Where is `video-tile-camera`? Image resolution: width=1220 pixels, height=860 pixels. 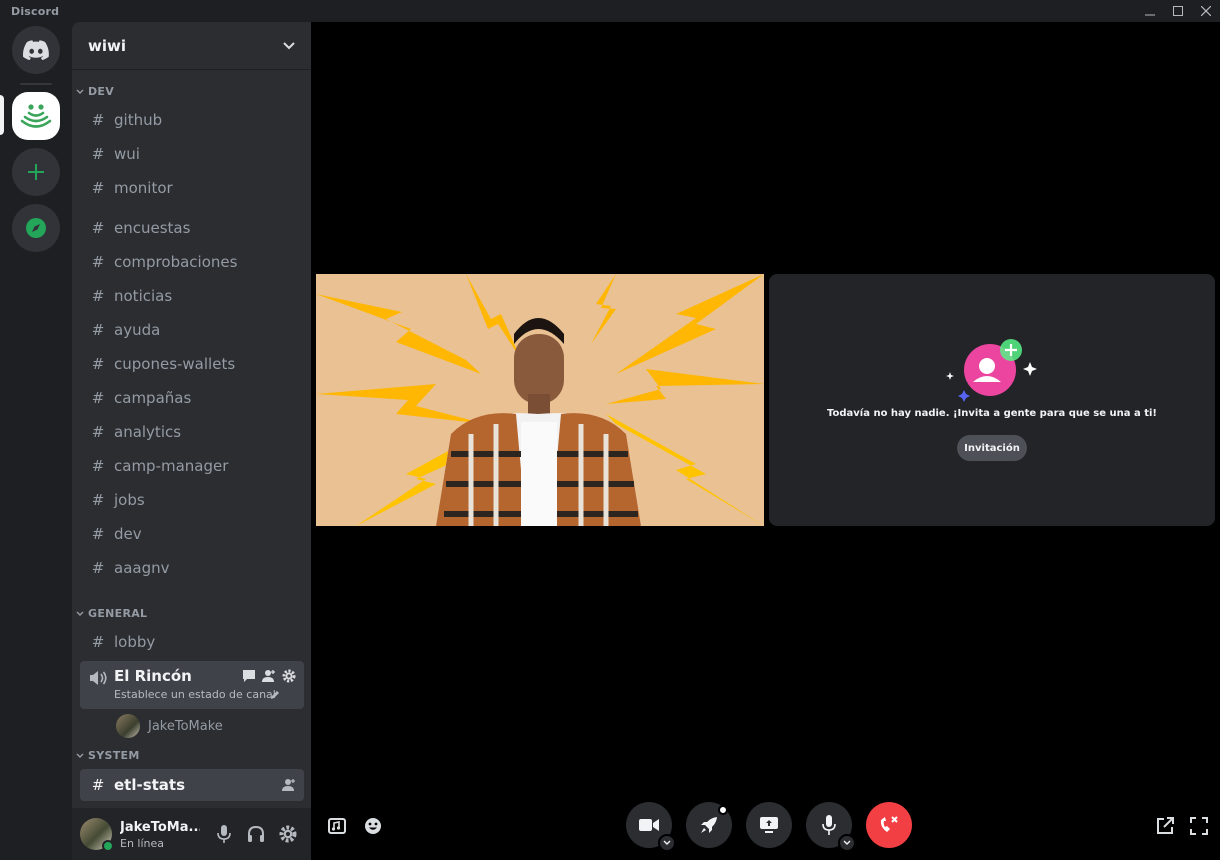 video-tile-camera is located at coordinates (540, 400).